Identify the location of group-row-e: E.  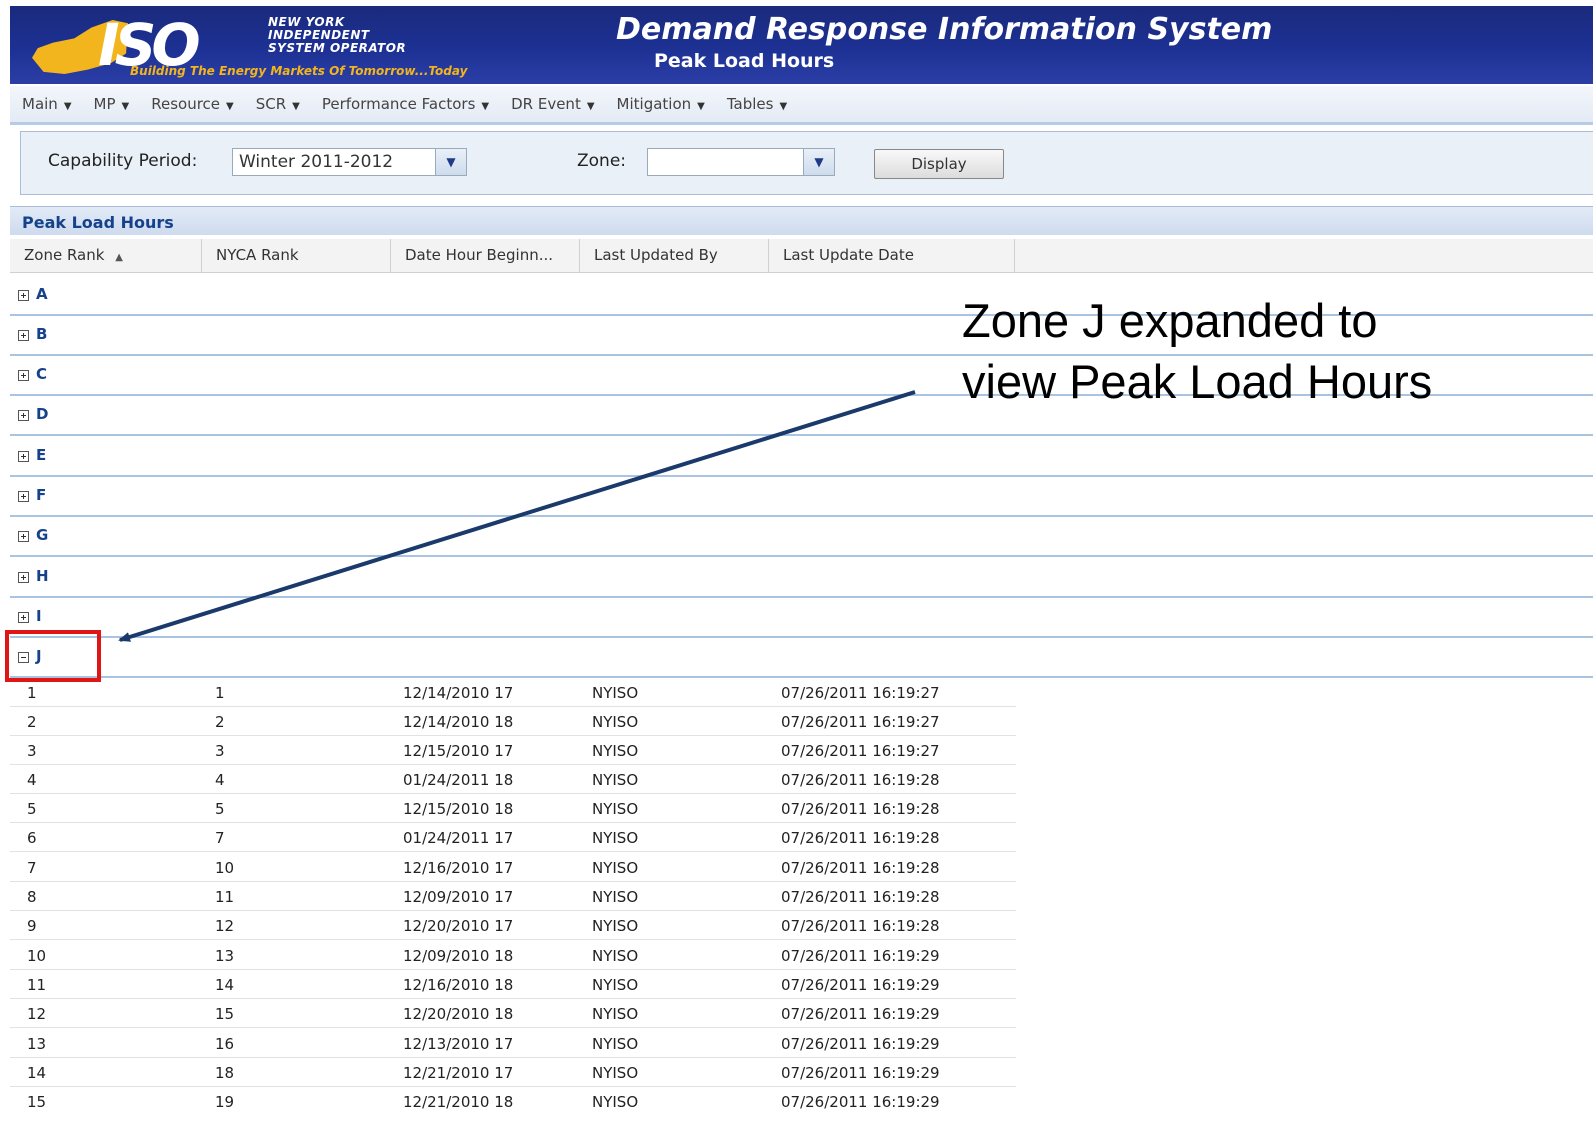
(801, 457).